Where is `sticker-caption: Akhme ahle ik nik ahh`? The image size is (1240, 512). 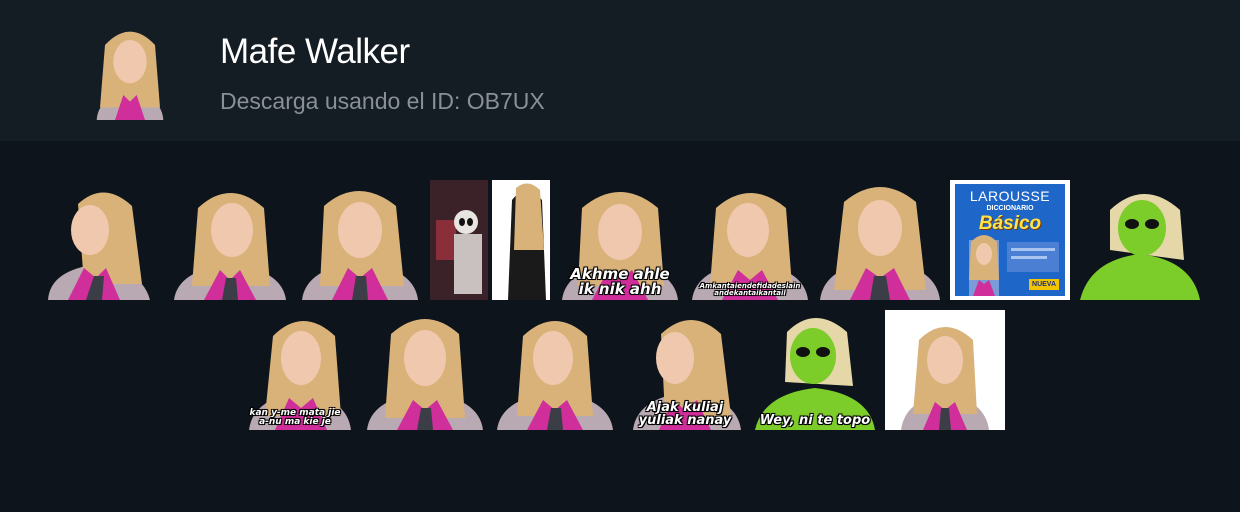
sticker-caption: Akhme ahle ik nik ahh is located at coordinates (620, 281).